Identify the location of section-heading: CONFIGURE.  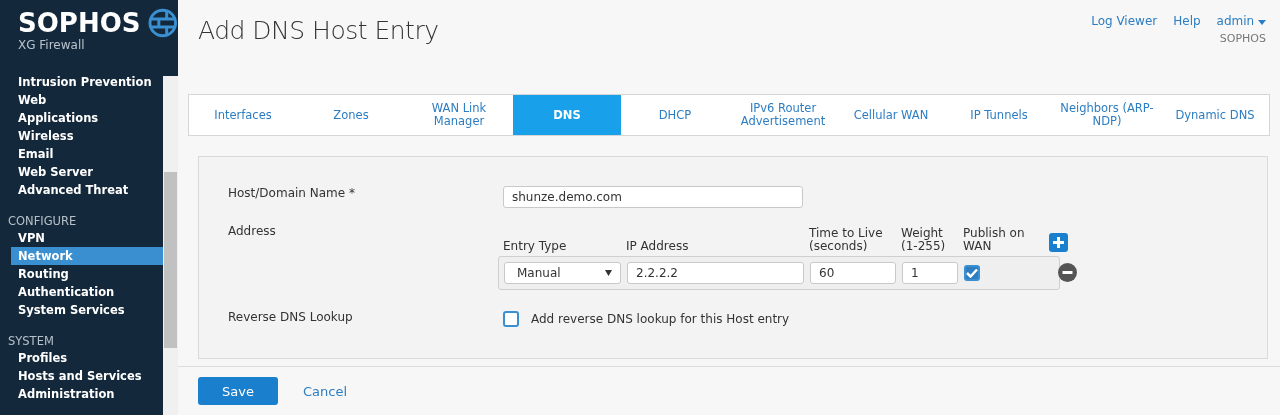
(42, 221).